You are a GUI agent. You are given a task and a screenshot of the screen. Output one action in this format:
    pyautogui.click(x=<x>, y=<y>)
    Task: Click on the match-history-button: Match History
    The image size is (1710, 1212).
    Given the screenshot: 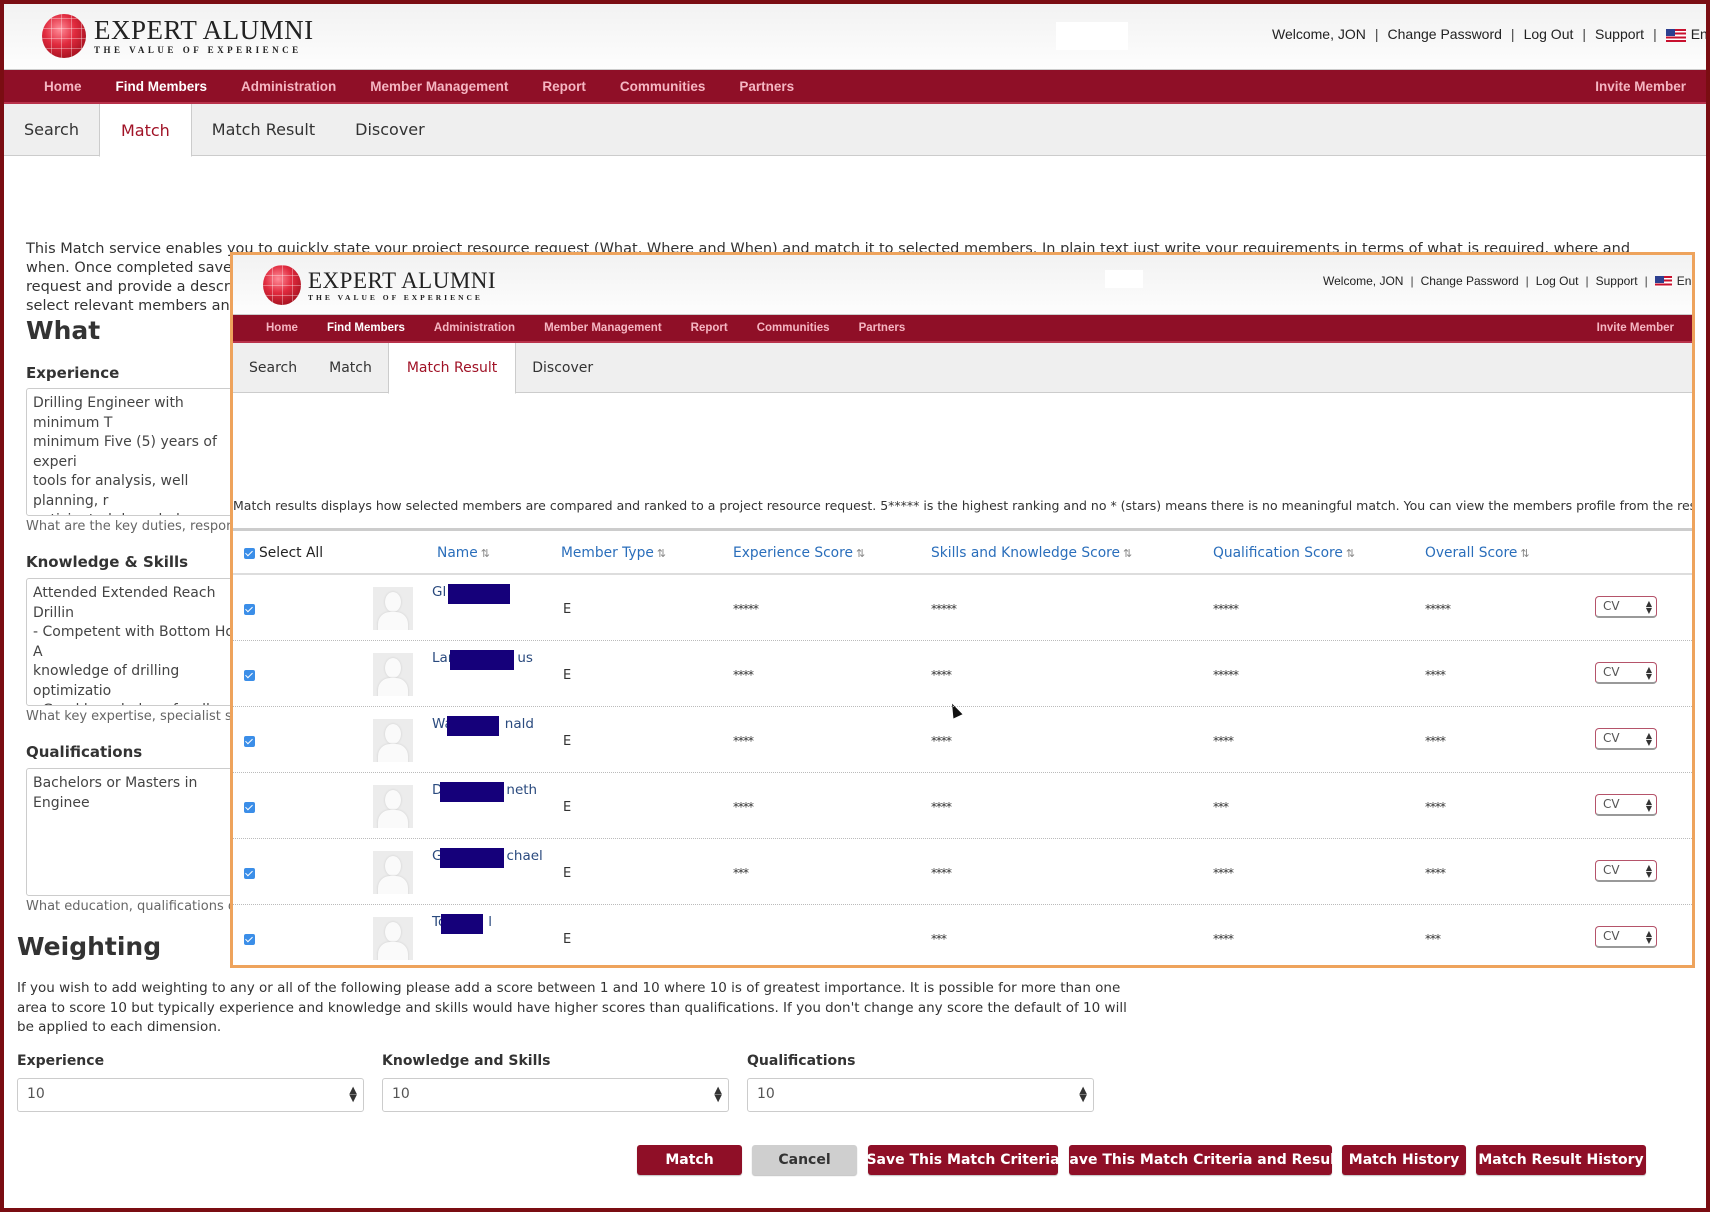 What is the action you would take?
    pyautogui.click(x=1404, y=1160)
    